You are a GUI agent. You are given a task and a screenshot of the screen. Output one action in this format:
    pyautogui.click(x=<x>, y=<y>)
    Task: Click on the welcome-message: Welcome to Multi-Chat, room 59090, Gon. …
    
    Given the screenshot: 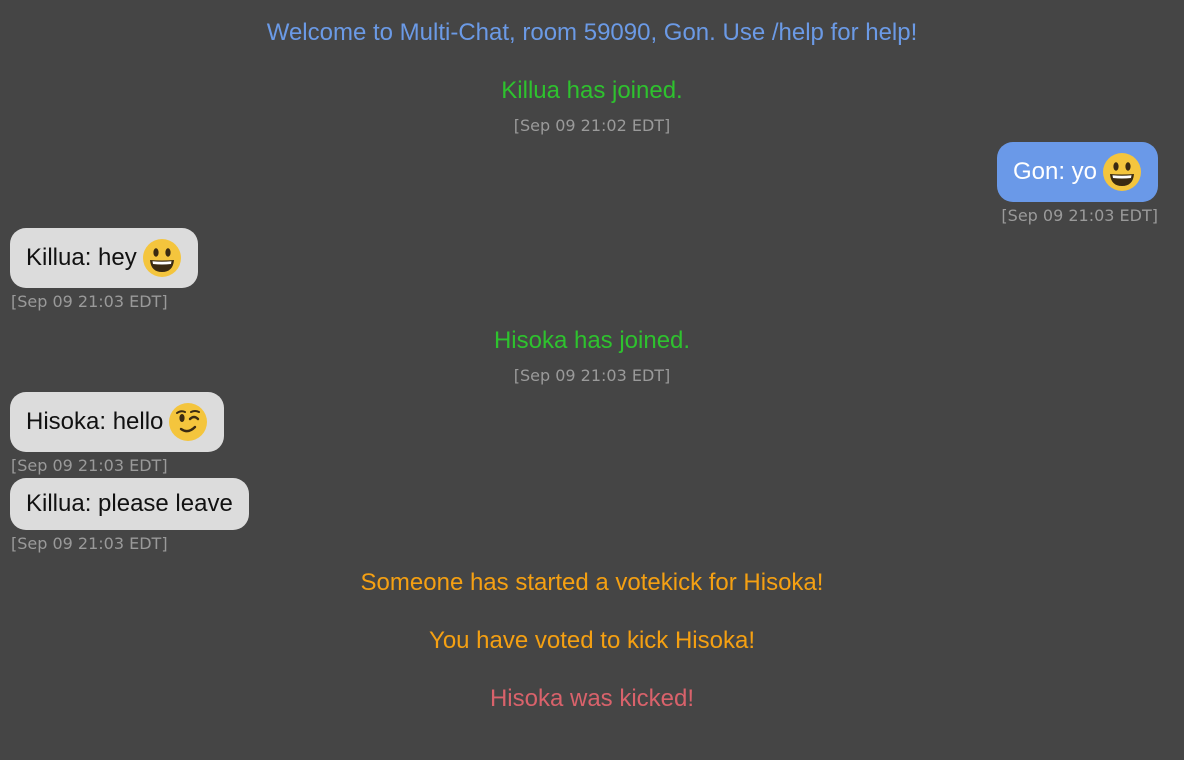 What is the action you would take?
    pyautogui.click(x=592, y=32)
    